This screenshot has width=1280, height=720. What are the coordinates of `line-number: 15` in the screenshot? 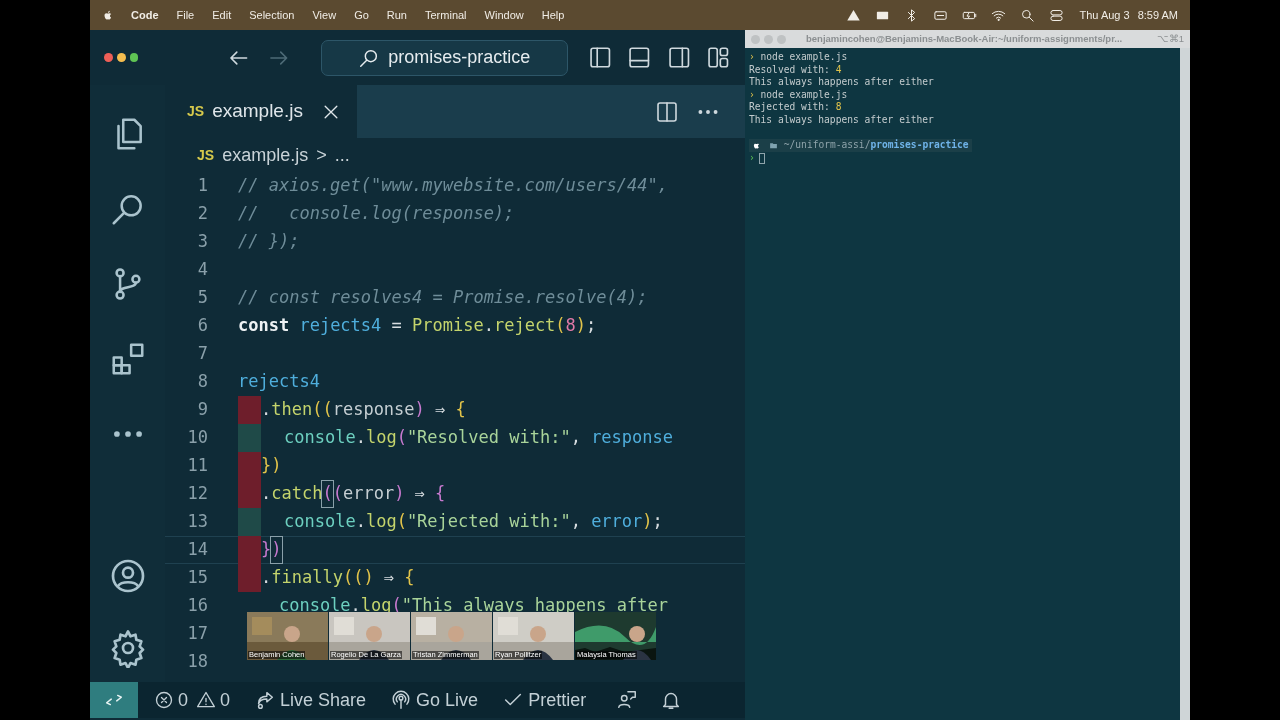 It's located at (197, 578).